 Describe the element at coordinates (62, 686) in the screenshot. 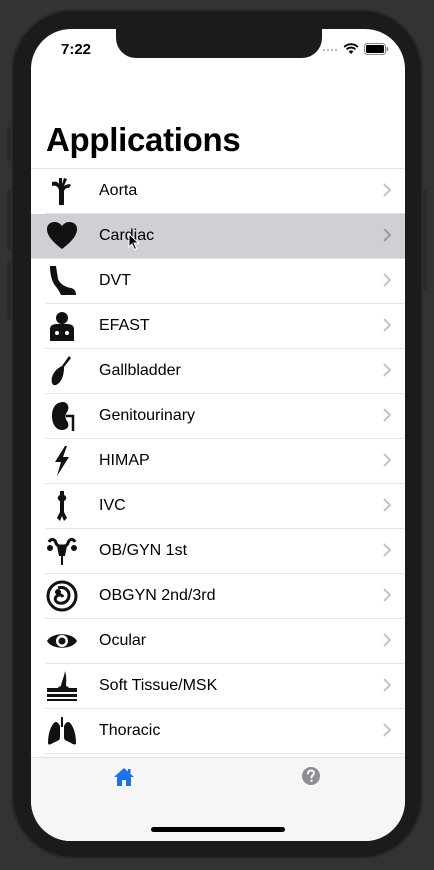

I see `skin-icon` at that location.